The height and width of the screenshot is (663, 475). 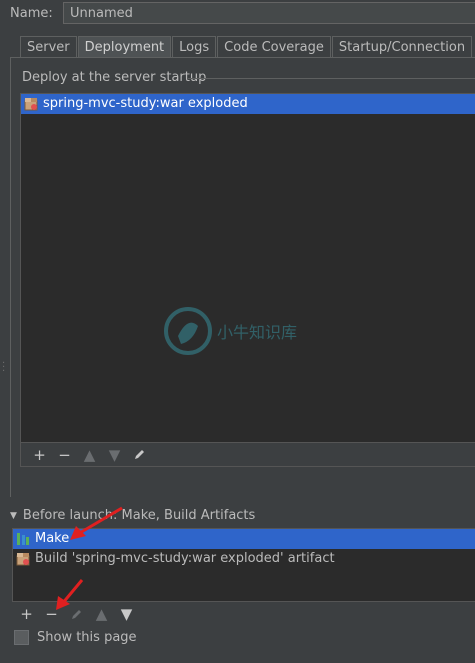 What do you see at coordinates (23, 539) in the screenshot?
I see `make-icon` at bounding box center [23, 539].